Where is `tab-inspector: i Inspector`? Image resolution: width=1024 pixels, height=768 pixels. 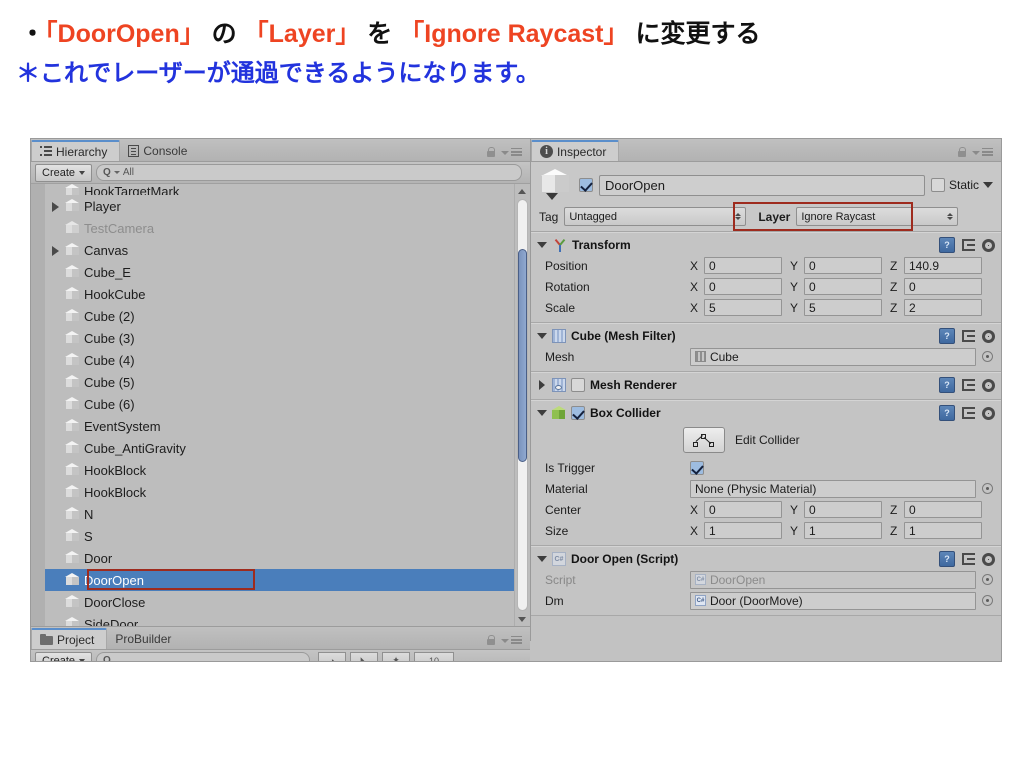 tab-inspector: i Inspector is located at coordinates (575, 150).